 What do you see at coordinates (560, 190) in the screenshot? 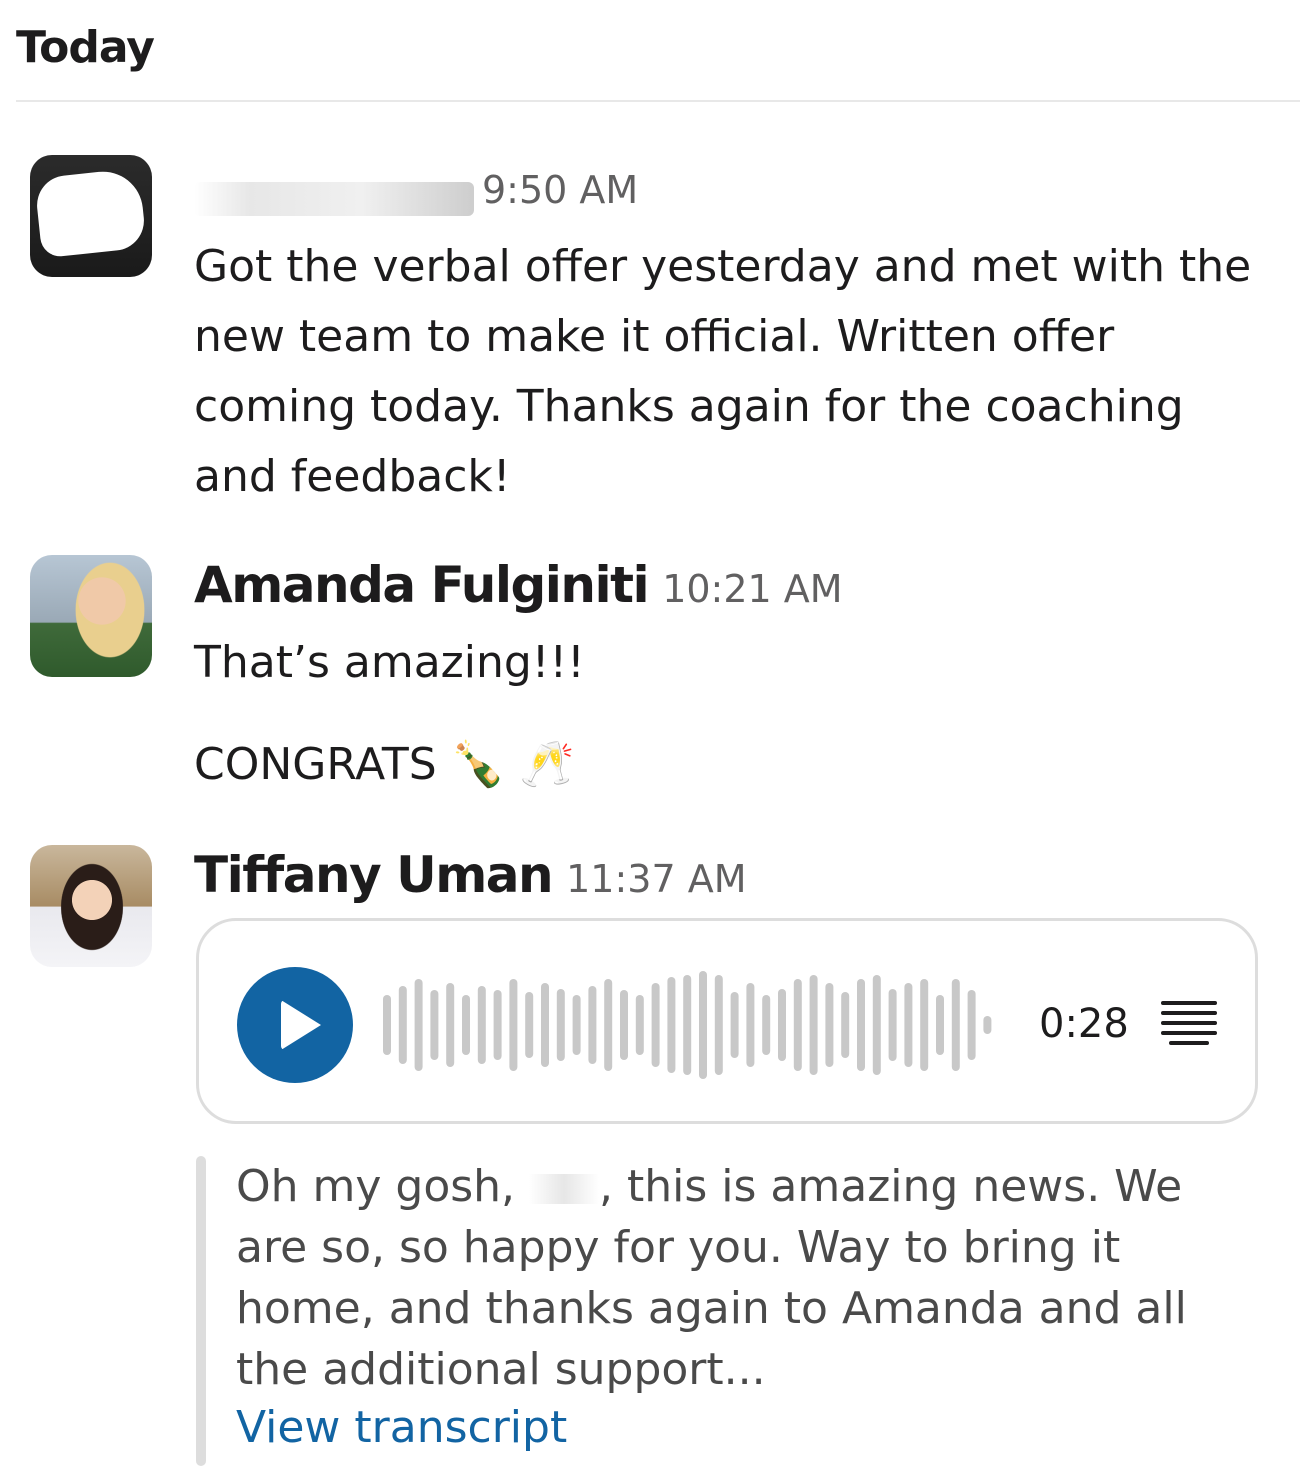
I see `timestamp: 9:50 AM` at bounding box center [560, 190].